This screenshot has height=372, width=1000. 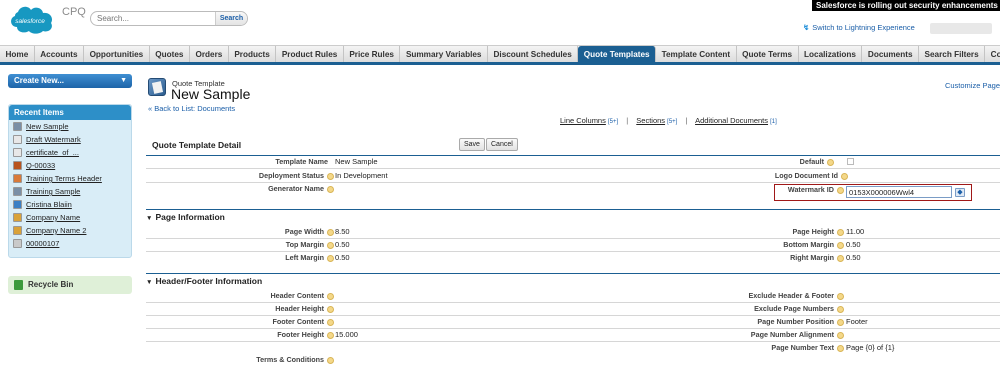 I want to click on template-name-label: Template Name, so click(x=301, y=161).